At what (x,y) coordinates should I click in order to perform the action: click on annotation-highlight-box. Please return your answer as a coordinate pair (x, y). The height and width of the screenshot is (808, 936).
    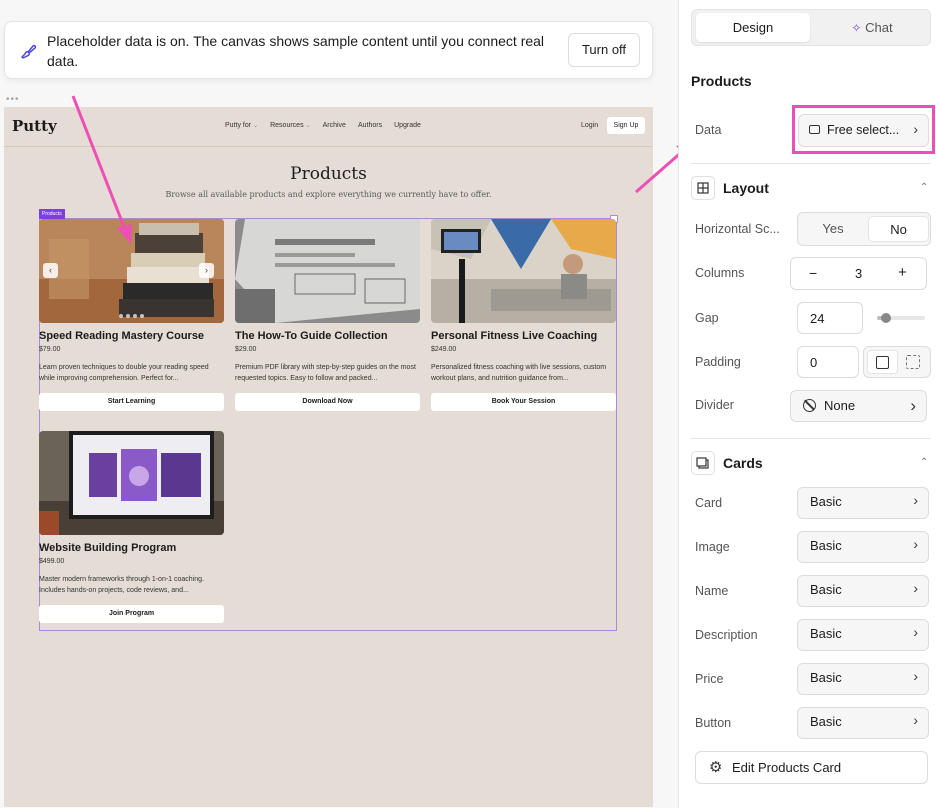
    Looking at the image, I should click on (863, 129).